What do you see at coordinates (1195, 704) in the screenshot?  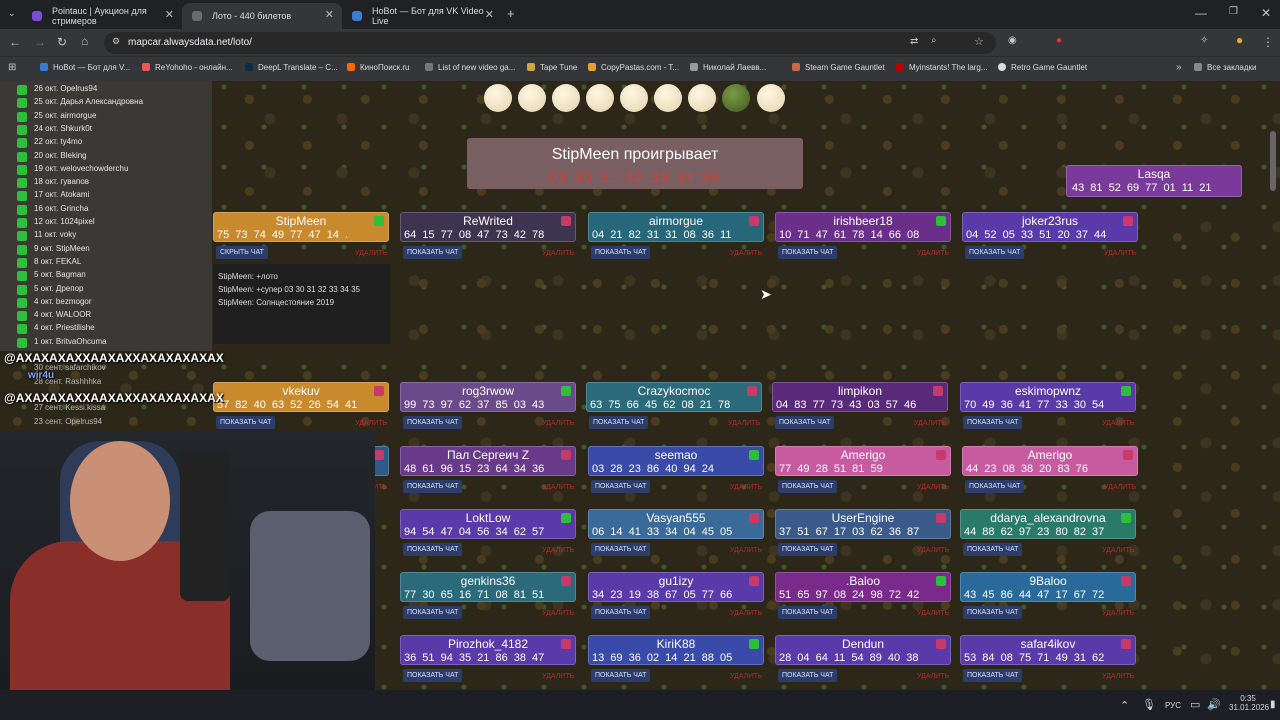 I see `network-icon: ▭` at bounding box center [1195, 704].